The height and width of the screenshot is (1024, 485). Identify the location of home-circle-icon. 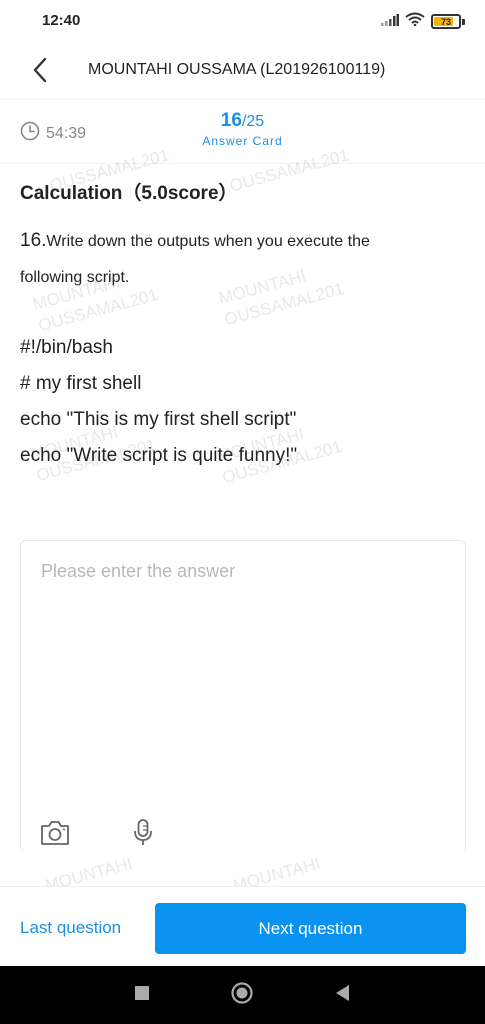
(242, 995).